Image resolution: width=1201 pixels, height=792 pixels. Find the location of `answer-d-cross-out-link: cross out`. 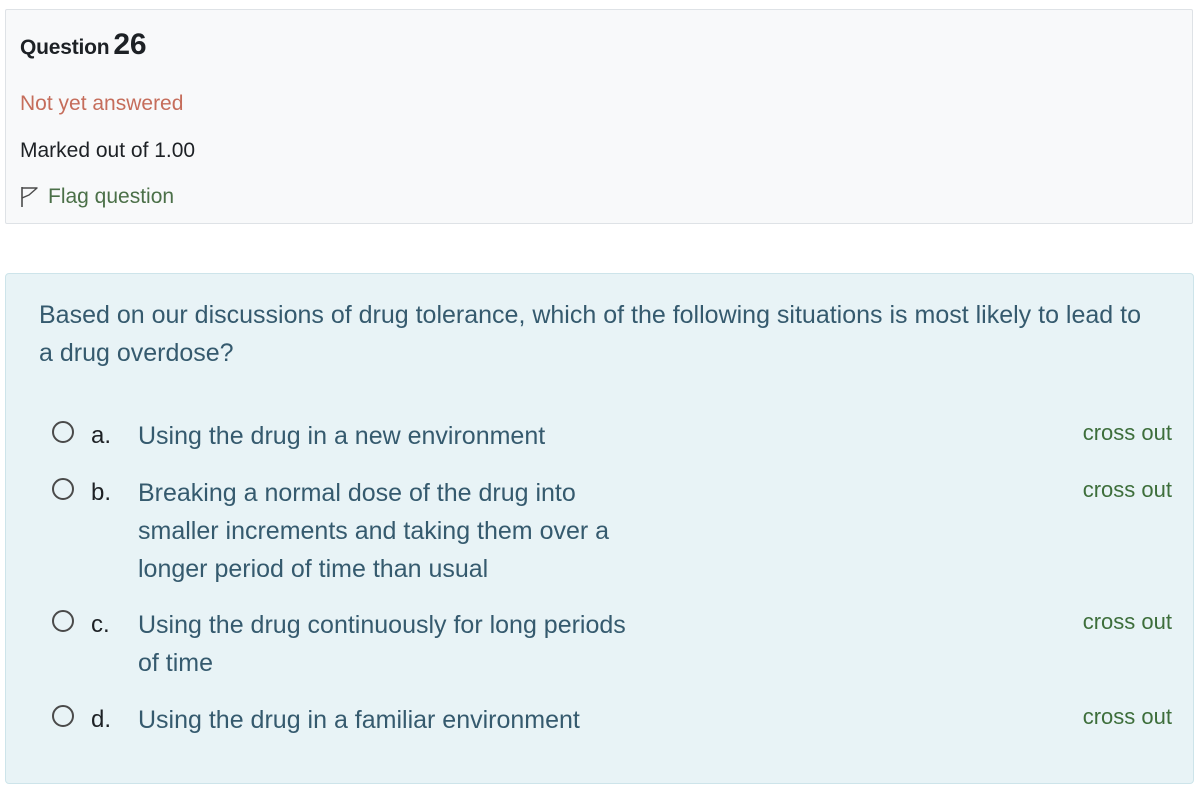

answer-d-cross-out-link: cross out is located at coordinates (1127, 717).